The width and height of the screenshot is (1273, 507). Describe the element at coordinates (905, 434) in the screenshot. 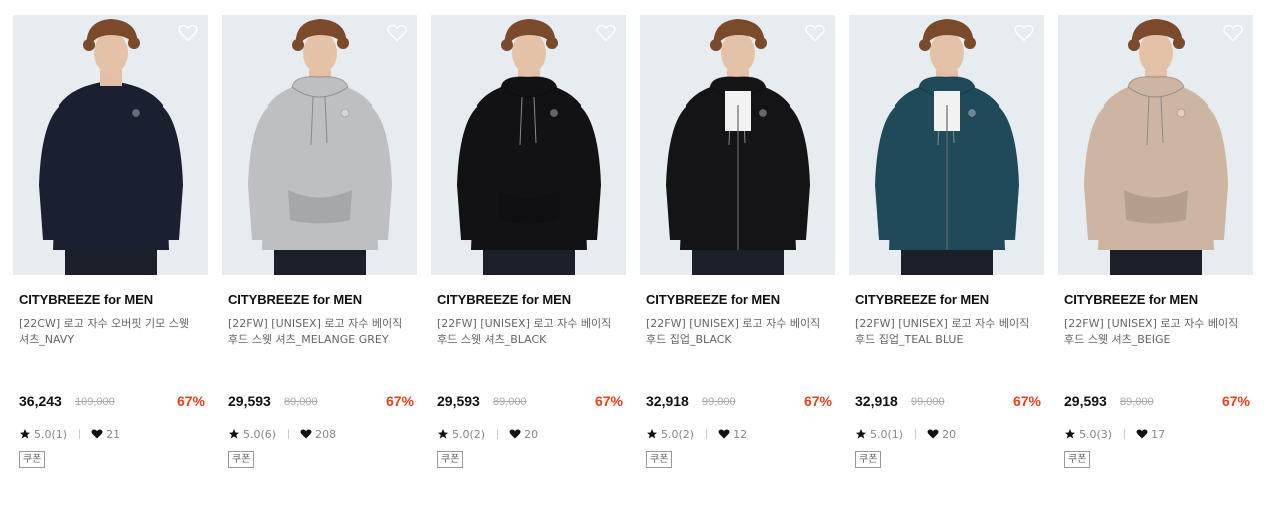

I see `review-meta: 5.0(1) 20` at that location.